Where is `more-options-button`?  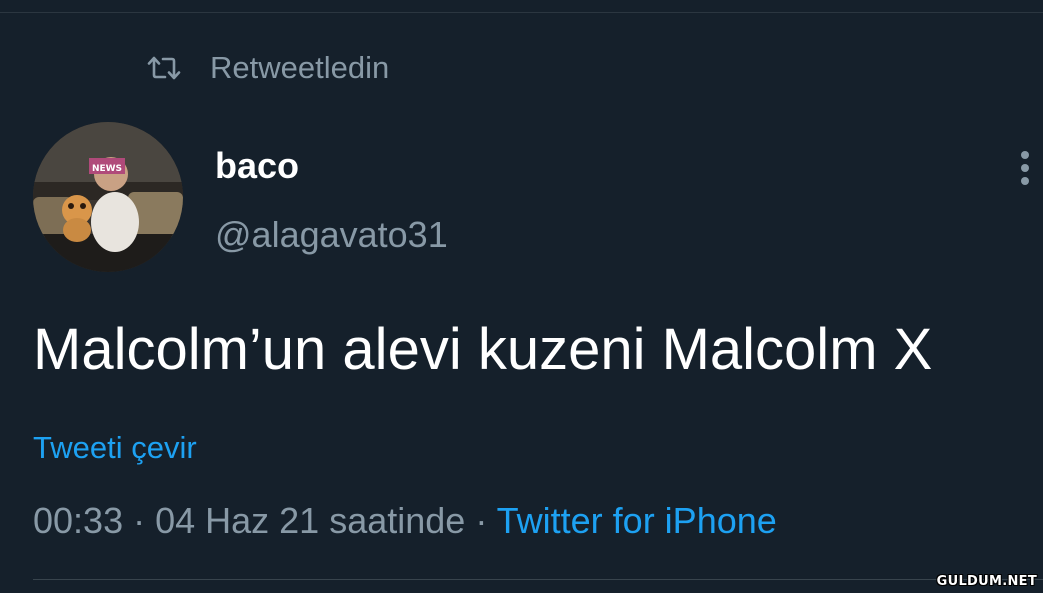 more-options-button is located at coordinates (1025, 168).